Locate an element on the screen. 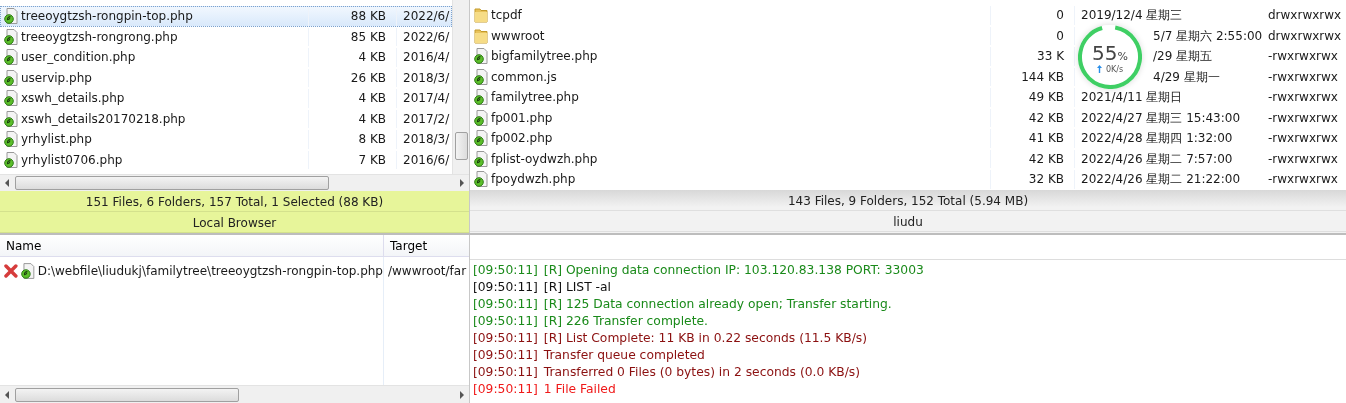 The height and width of the screenshot is (403, 1346). file-size: 88 KB is located at coordinates (368, 16).